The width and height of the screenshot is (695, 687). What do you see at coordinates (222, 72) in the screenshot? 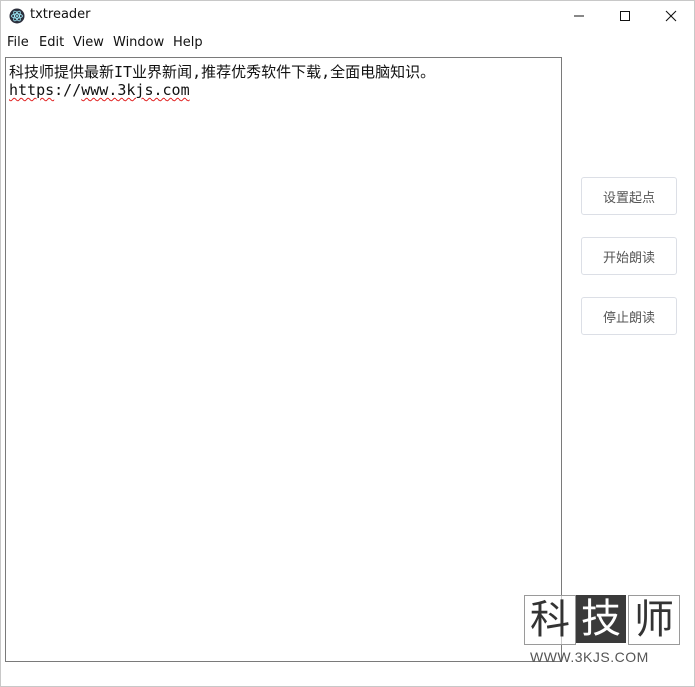
I see `text-line-1: 科技师提供最新IT业界新闻,推荐优秀软件下载,全面电脑知识。` at bounding box center [222, 72].